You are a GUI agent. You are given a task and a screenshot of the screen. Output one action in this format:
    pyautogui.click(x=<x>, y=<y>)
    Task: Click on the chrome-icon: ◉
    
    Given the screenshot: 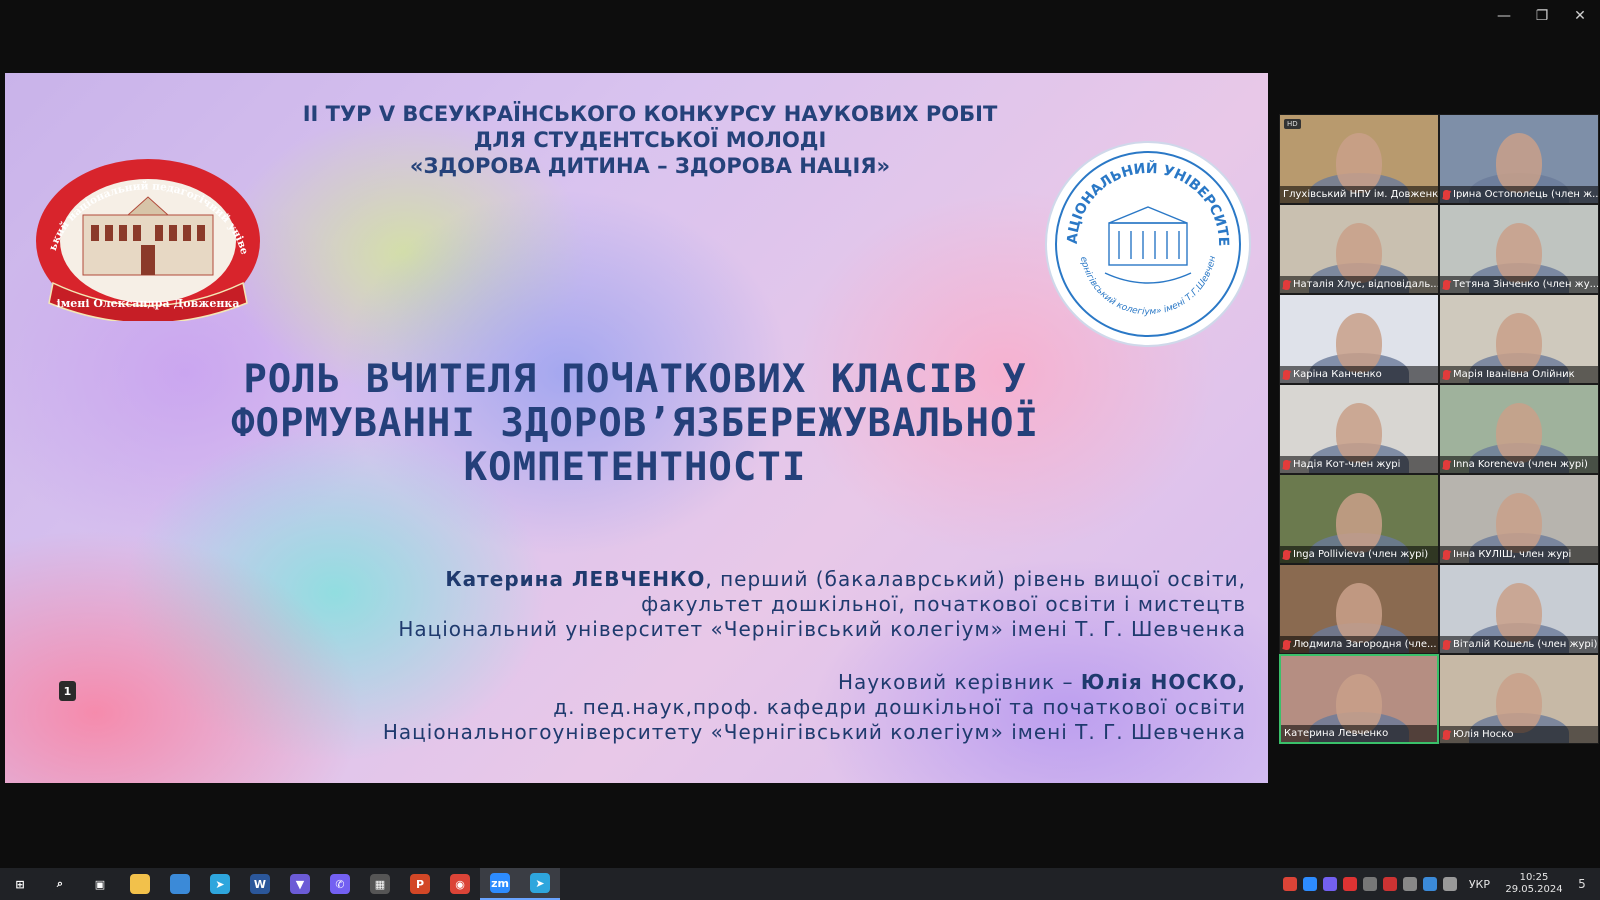 What is the action you would take?
    pyautogui.click(x=460, y=884)
    